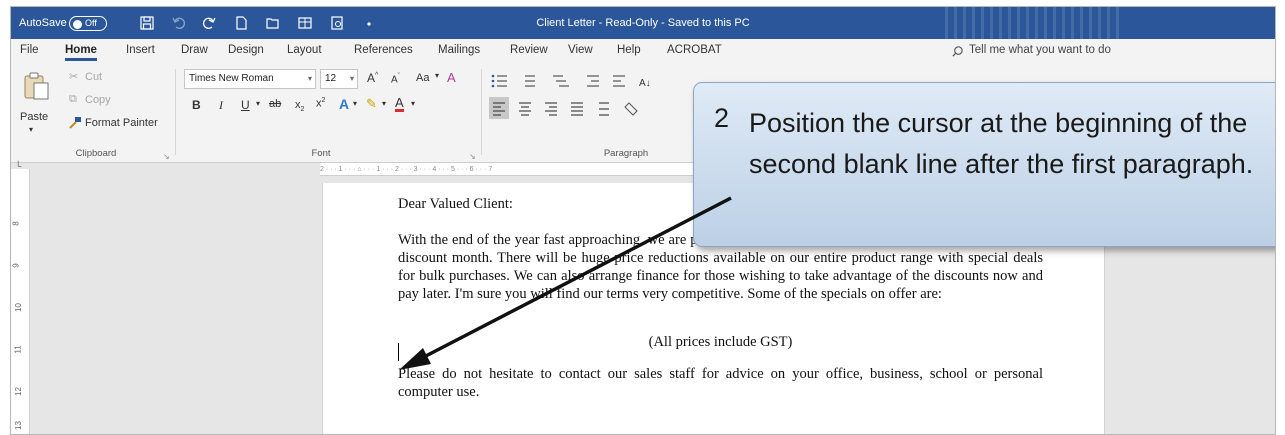 Image resolution: width=1285 pixels, height=435 pixels. Describe the element at coordinates (196, 105) in the screenshot. I see `bold-icon: B` at that location.